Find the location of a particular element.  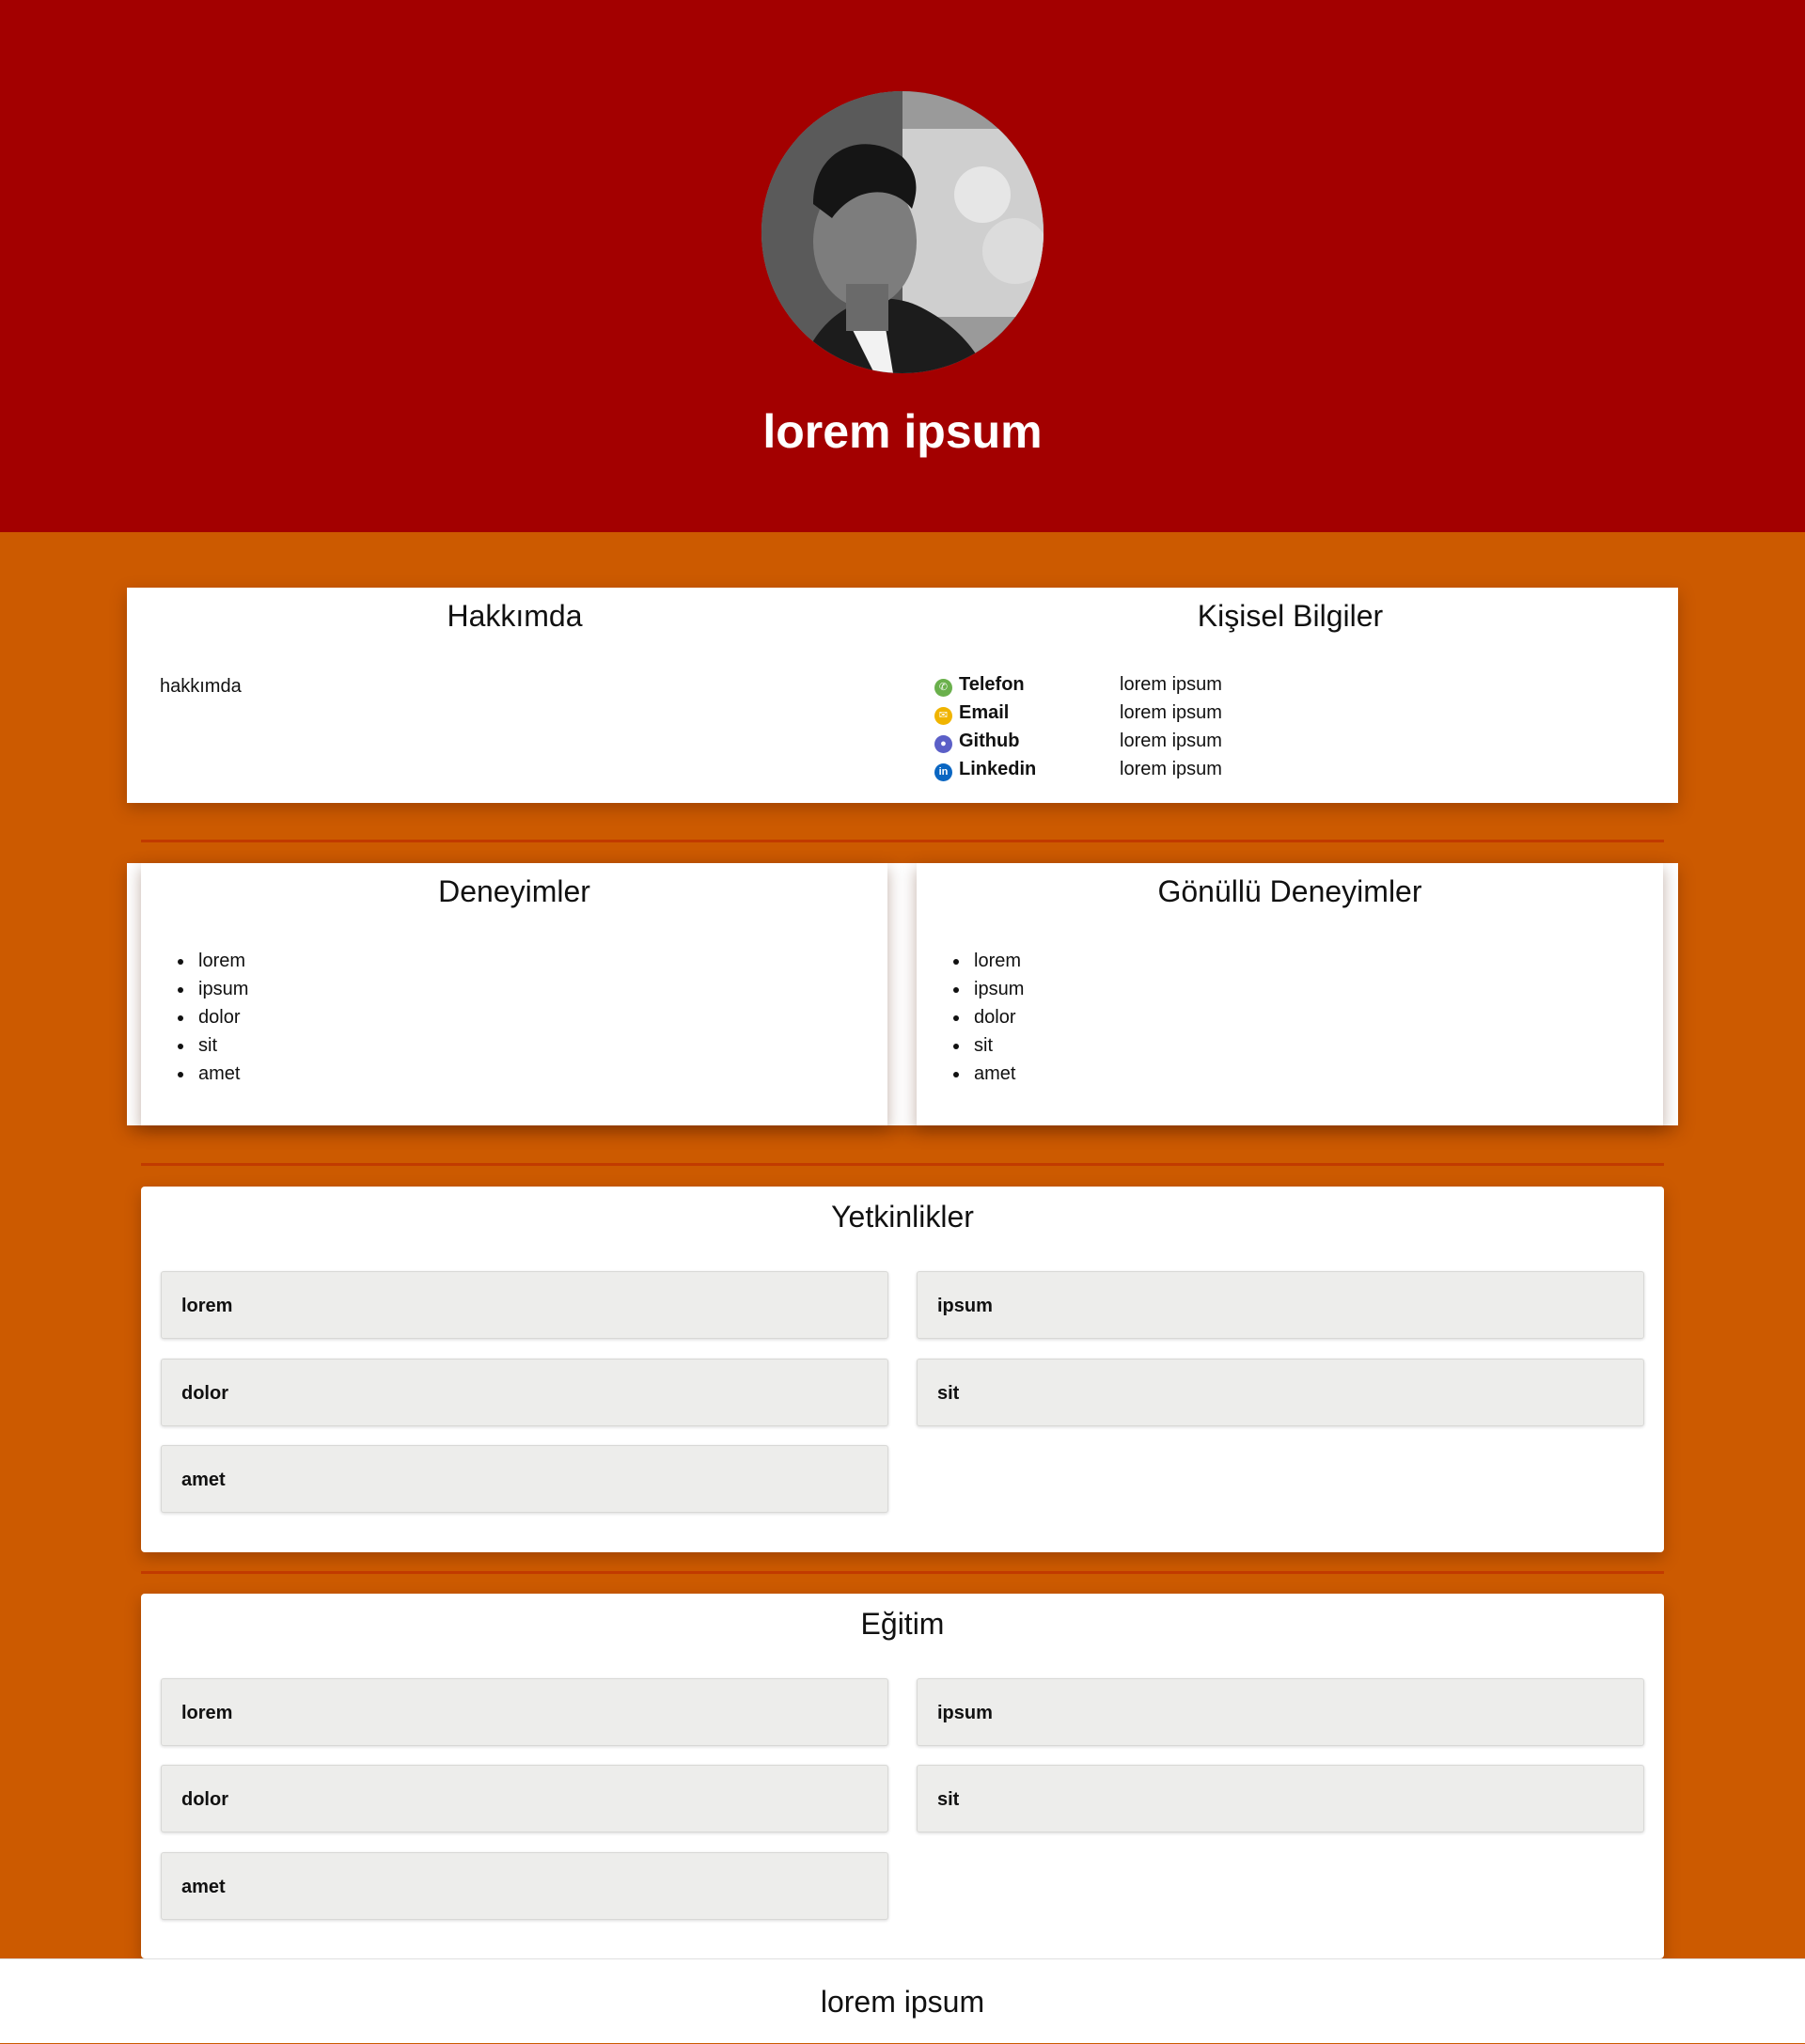

education-title: Eğitim is located at coordinates (902, 1624).